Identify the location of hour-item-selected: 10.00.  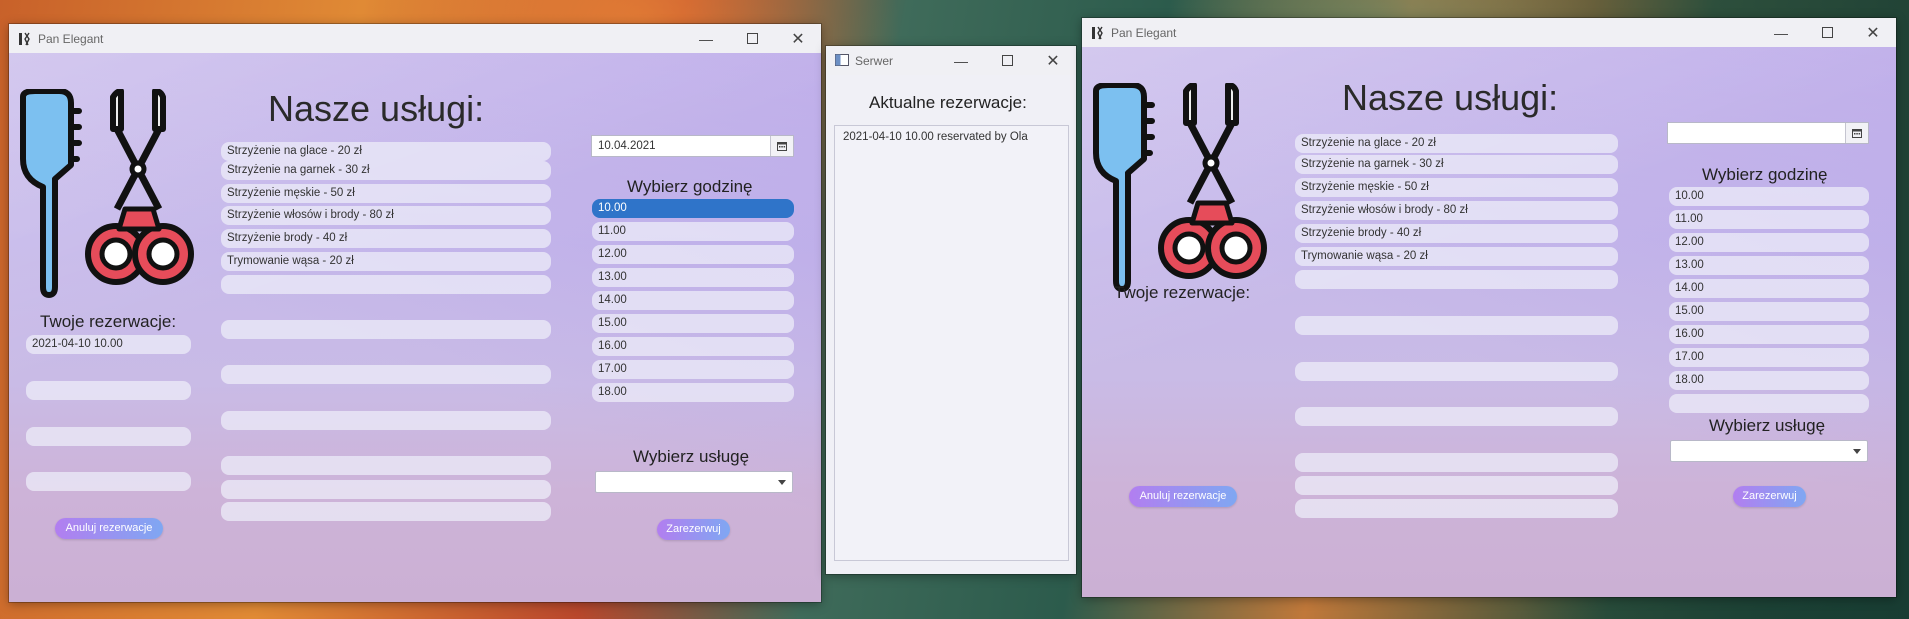
(693, 208).